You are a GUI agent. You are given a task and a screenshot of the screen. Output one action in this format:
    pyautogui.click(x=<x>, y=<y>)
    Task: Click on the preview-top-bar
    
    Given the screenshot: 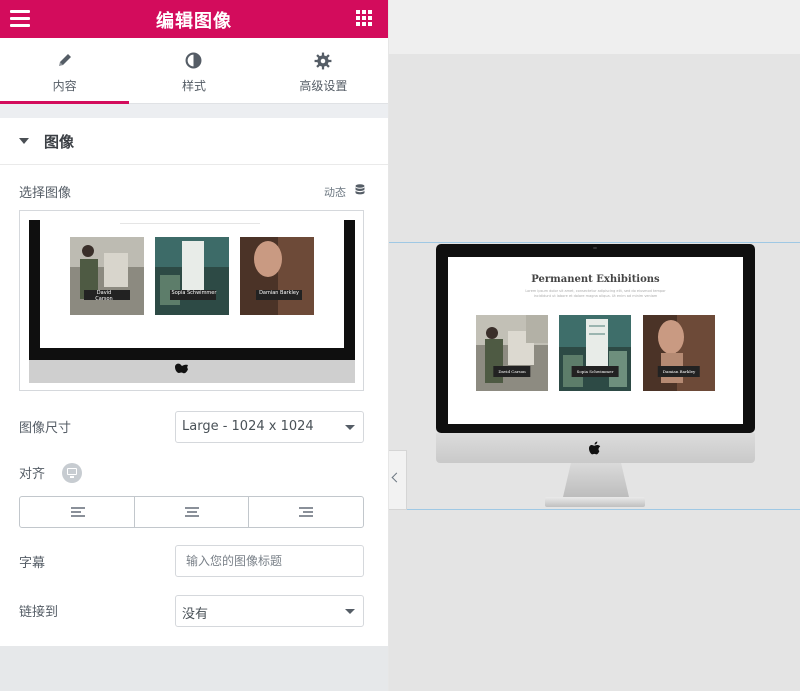 What is the action you would take?
    pyautogui.click(x=594, y=27)
    